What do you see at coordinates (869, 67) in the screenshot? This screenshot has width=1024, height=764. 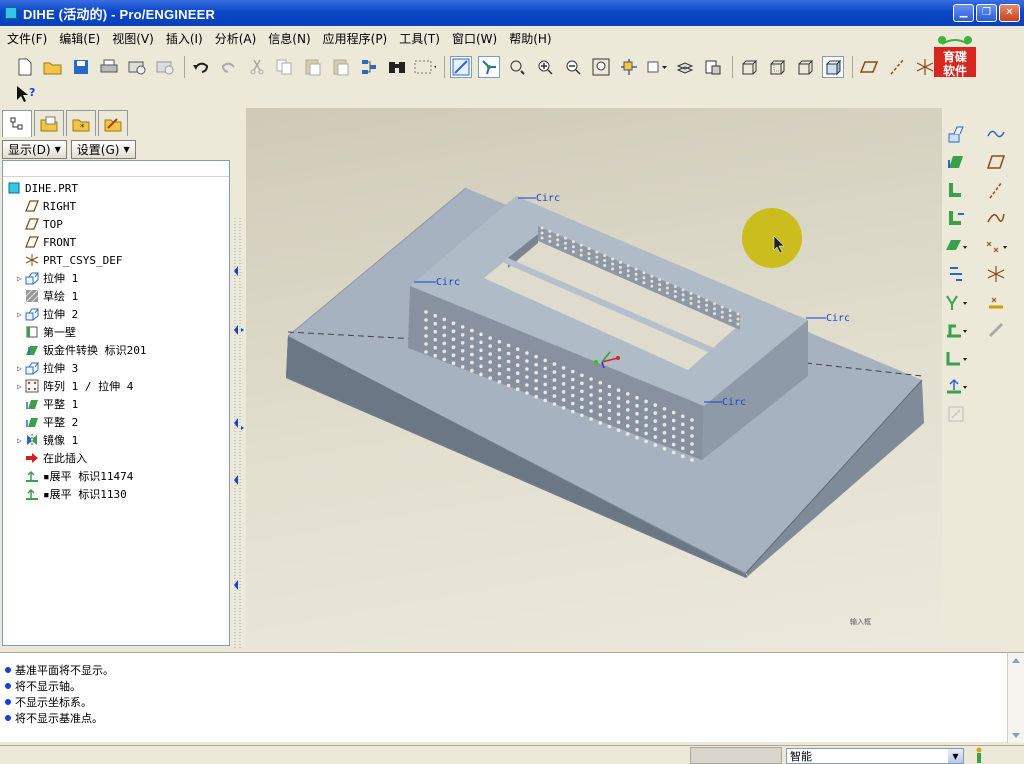 I see `datum-planes-toggle-icon` at bounding box center [869, 67].